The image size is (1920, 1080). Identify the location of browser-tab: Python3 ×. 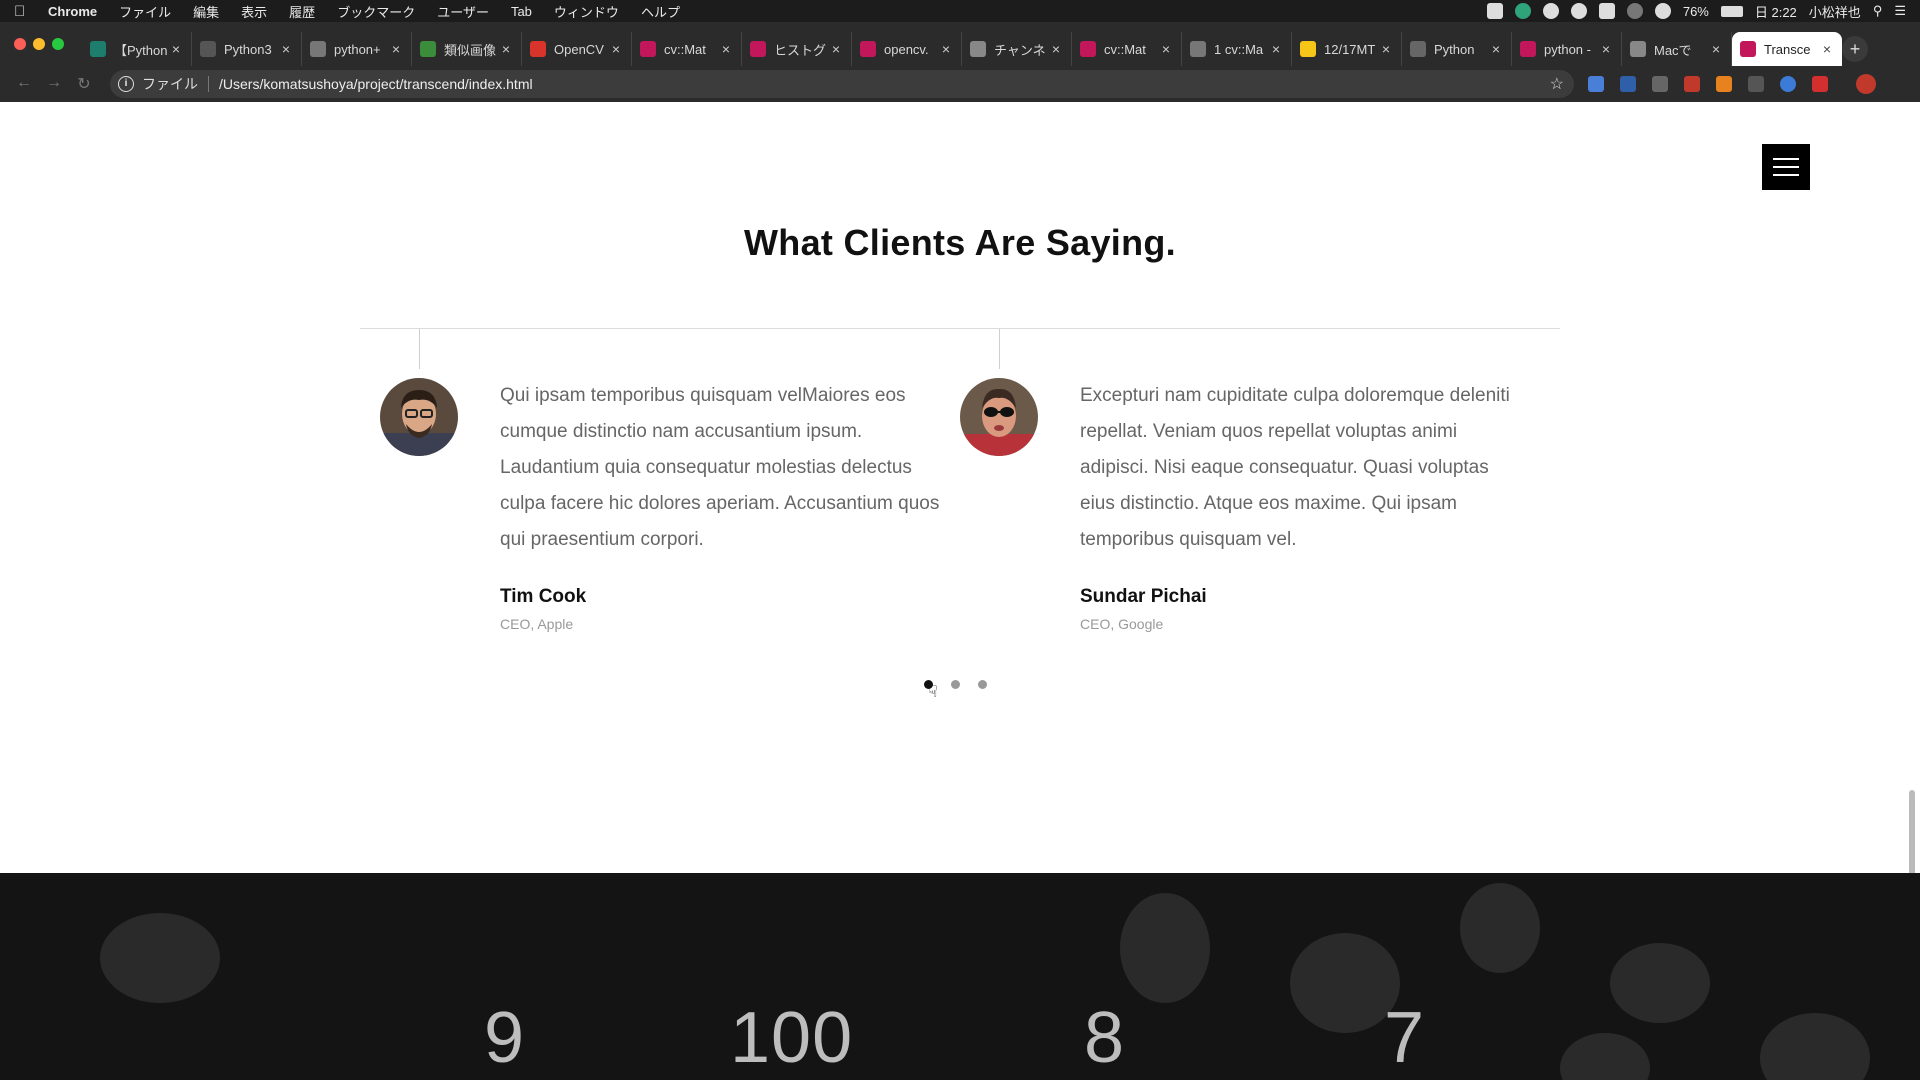
(247, 49).